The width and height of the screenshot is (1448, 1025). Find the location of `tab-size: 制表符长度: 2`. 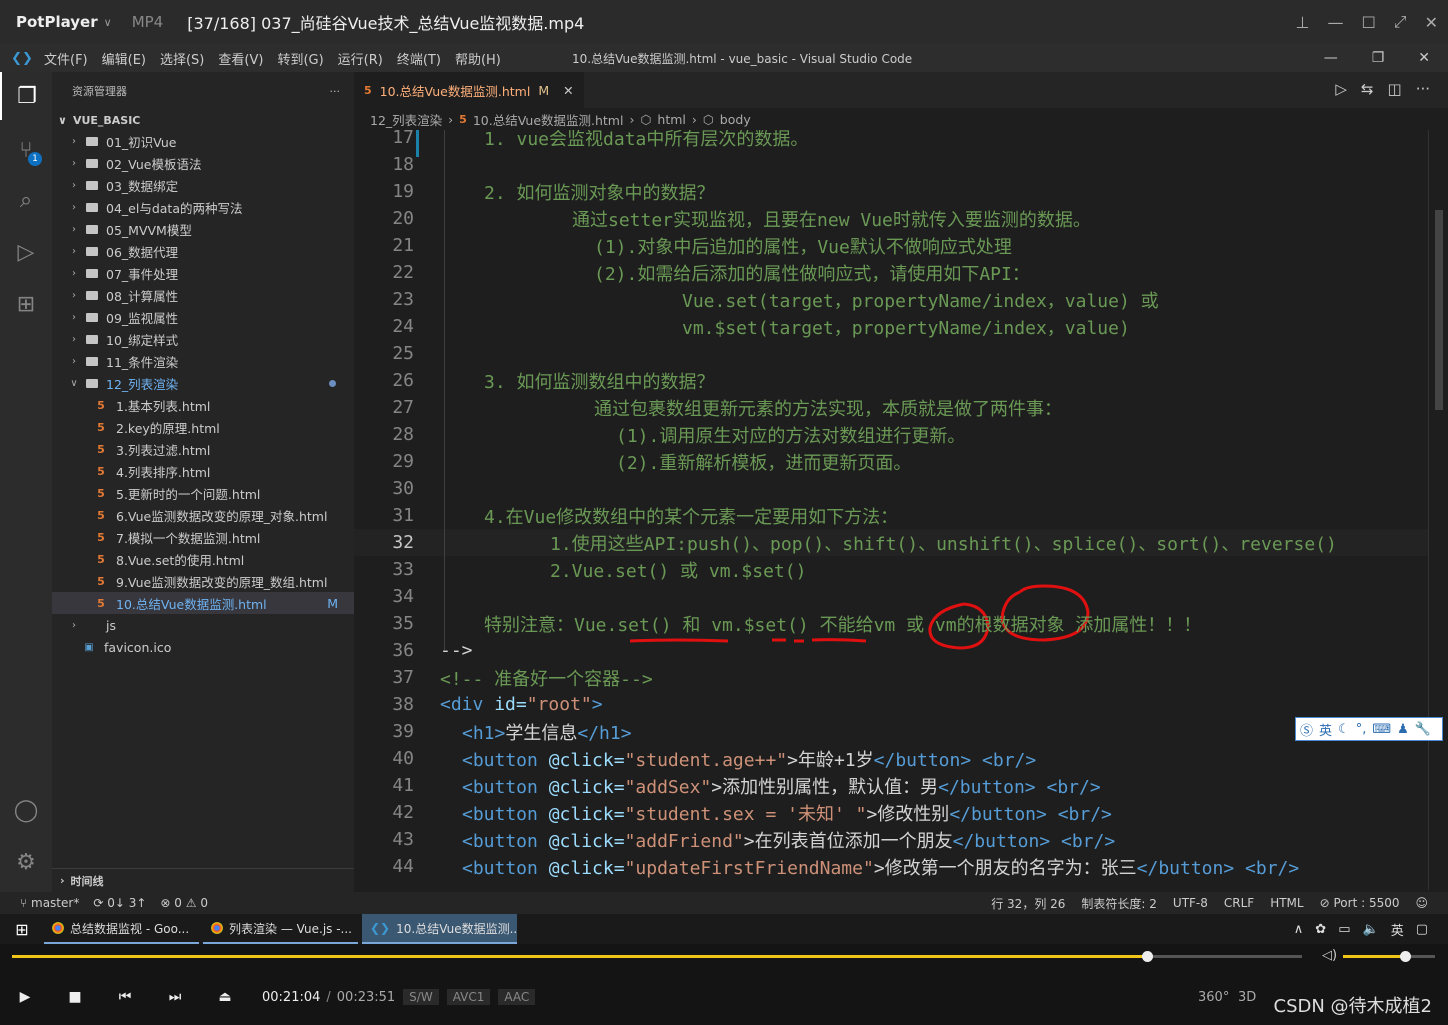

tab-size: 制表符长度: 2 is located at coordinates (1119, 903).